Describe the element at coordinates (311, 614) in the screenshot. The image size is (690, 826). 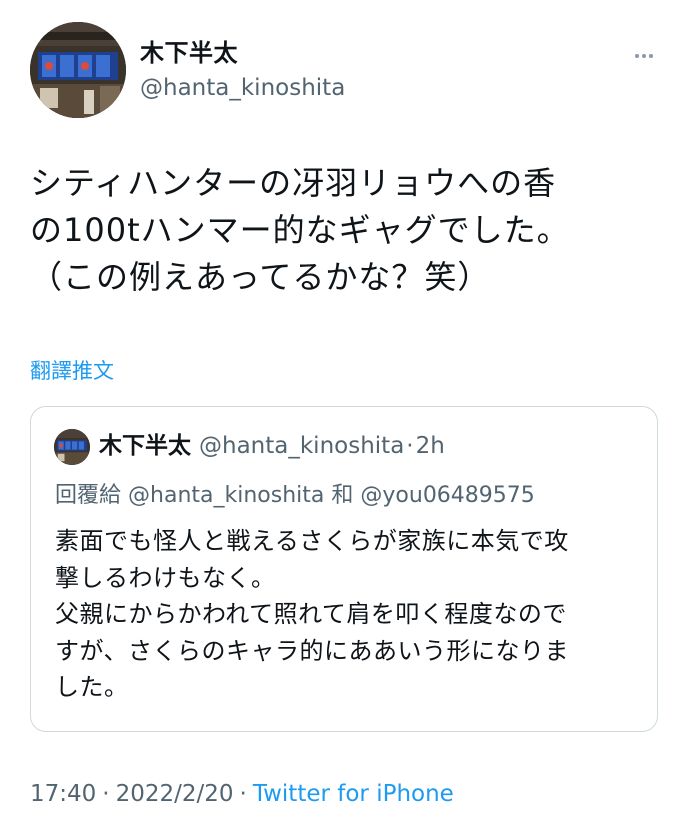
I see `quote-text-line: 父親にからかわれて照れて肩を叩く程度なので` at that location.